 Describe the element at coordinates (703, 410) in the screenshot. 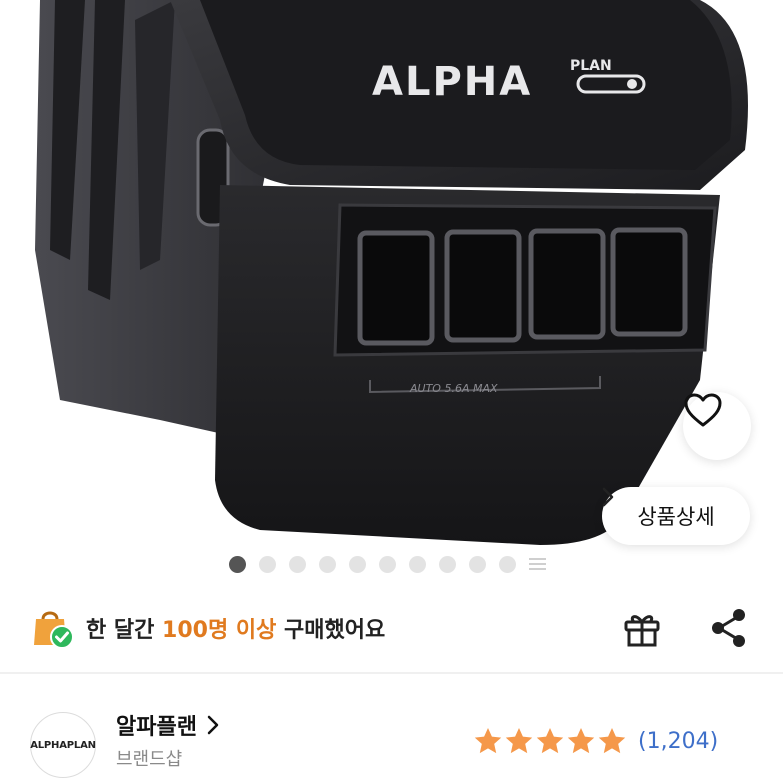

I see `heart-icon` at that location.